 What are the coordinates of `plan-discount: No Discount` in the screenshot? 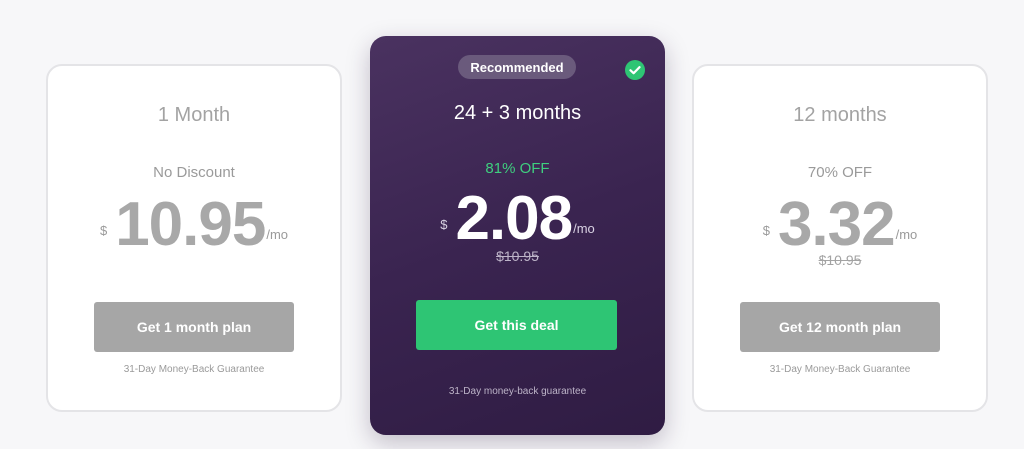 It's located at (194, 172).